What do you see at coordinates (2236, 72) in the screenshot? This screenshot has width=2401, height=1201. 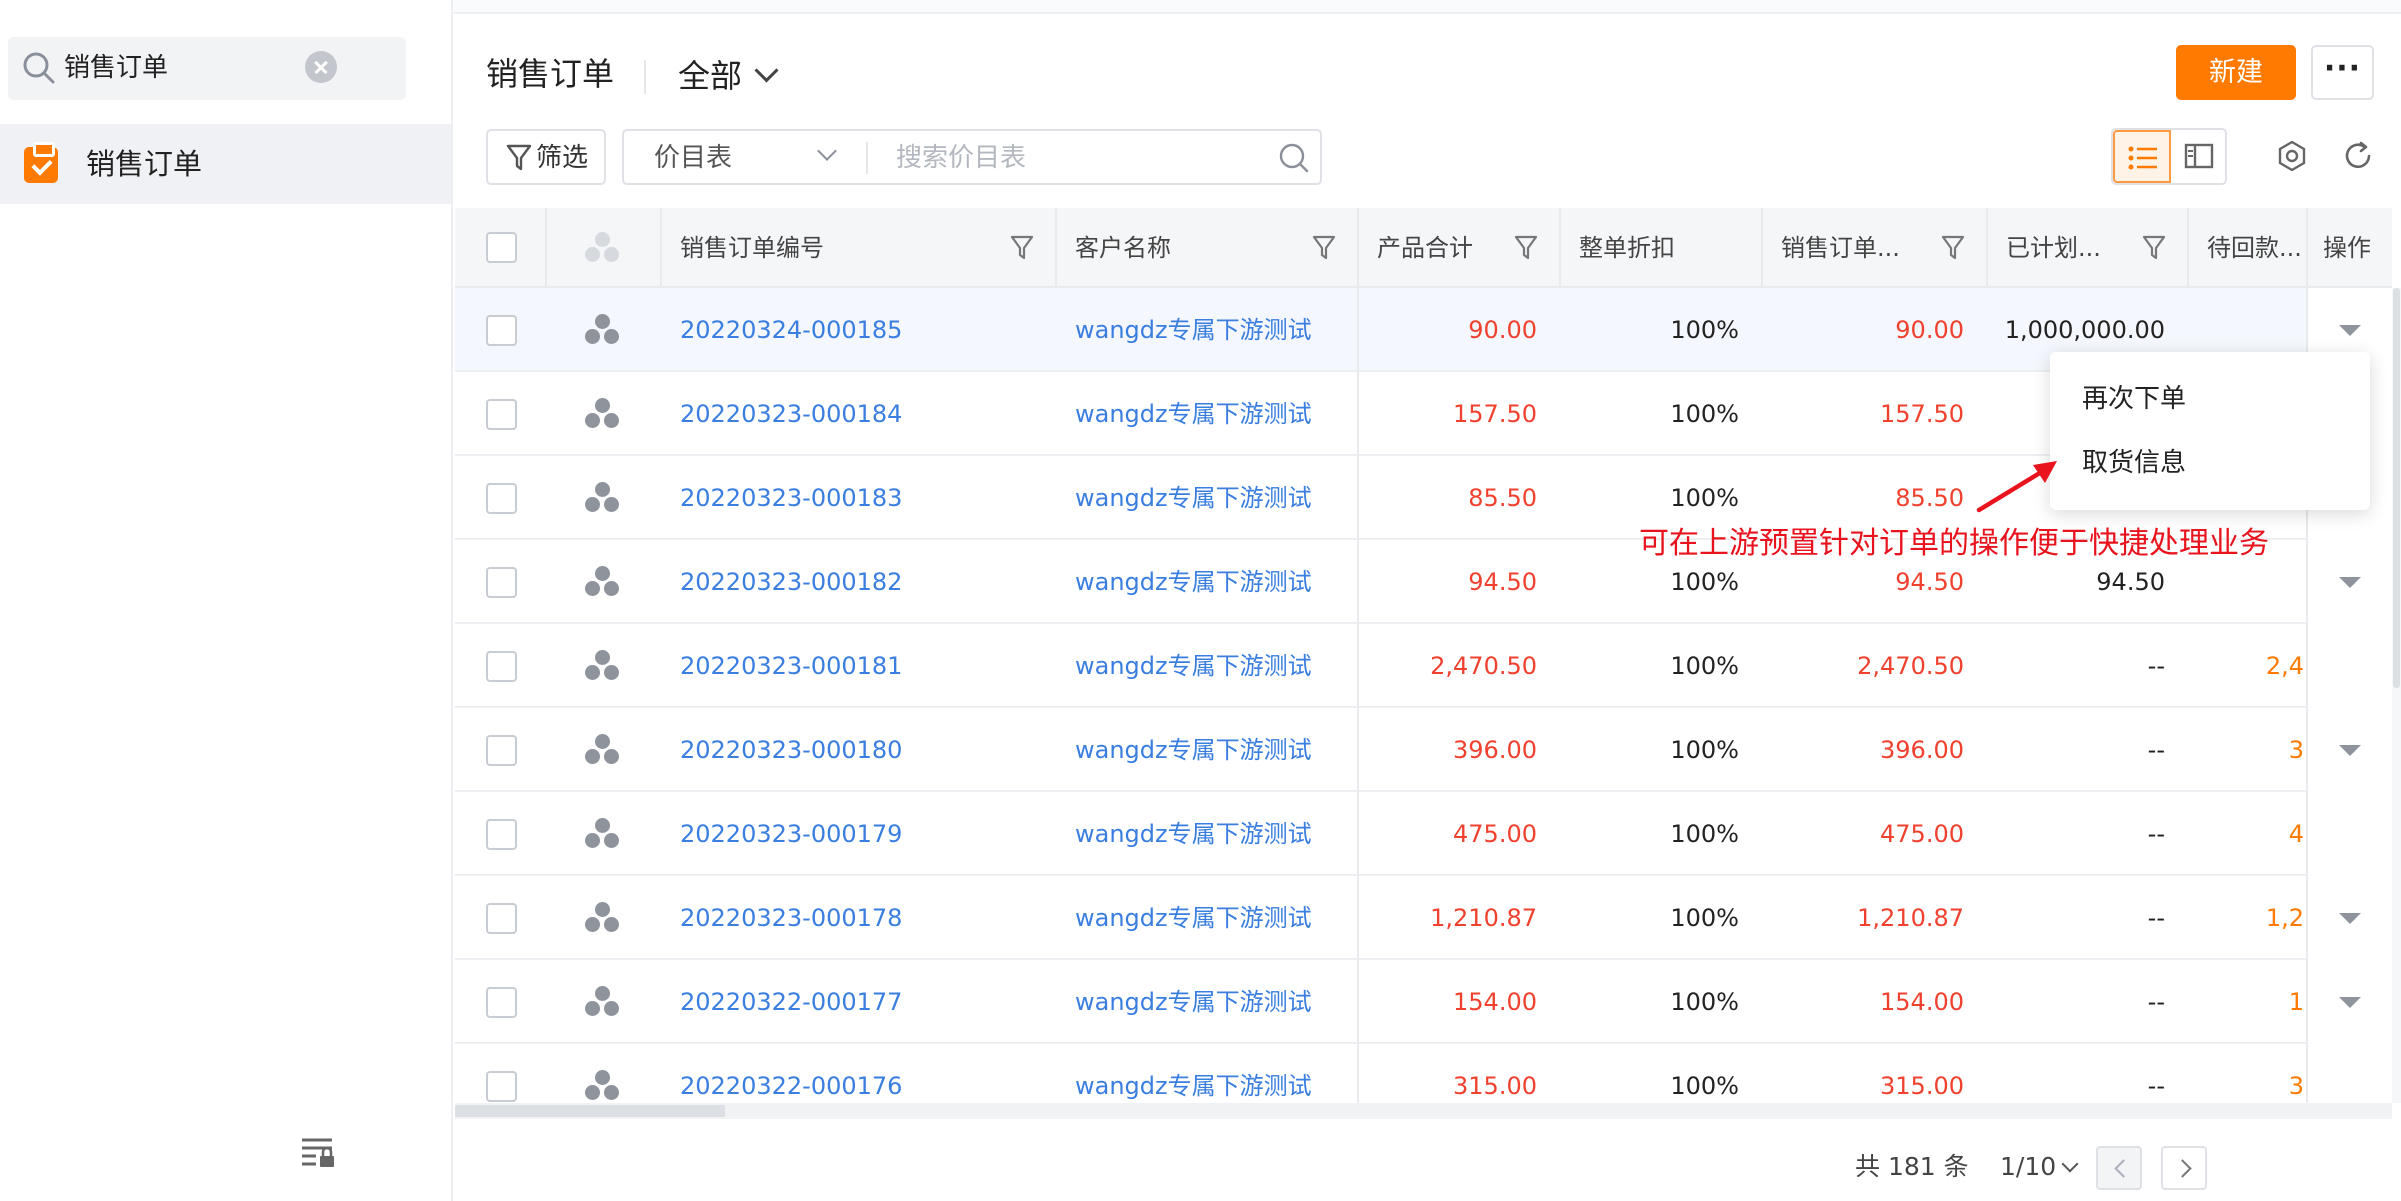 I see `new-button: 新建` at bounding box center [2236, 72].